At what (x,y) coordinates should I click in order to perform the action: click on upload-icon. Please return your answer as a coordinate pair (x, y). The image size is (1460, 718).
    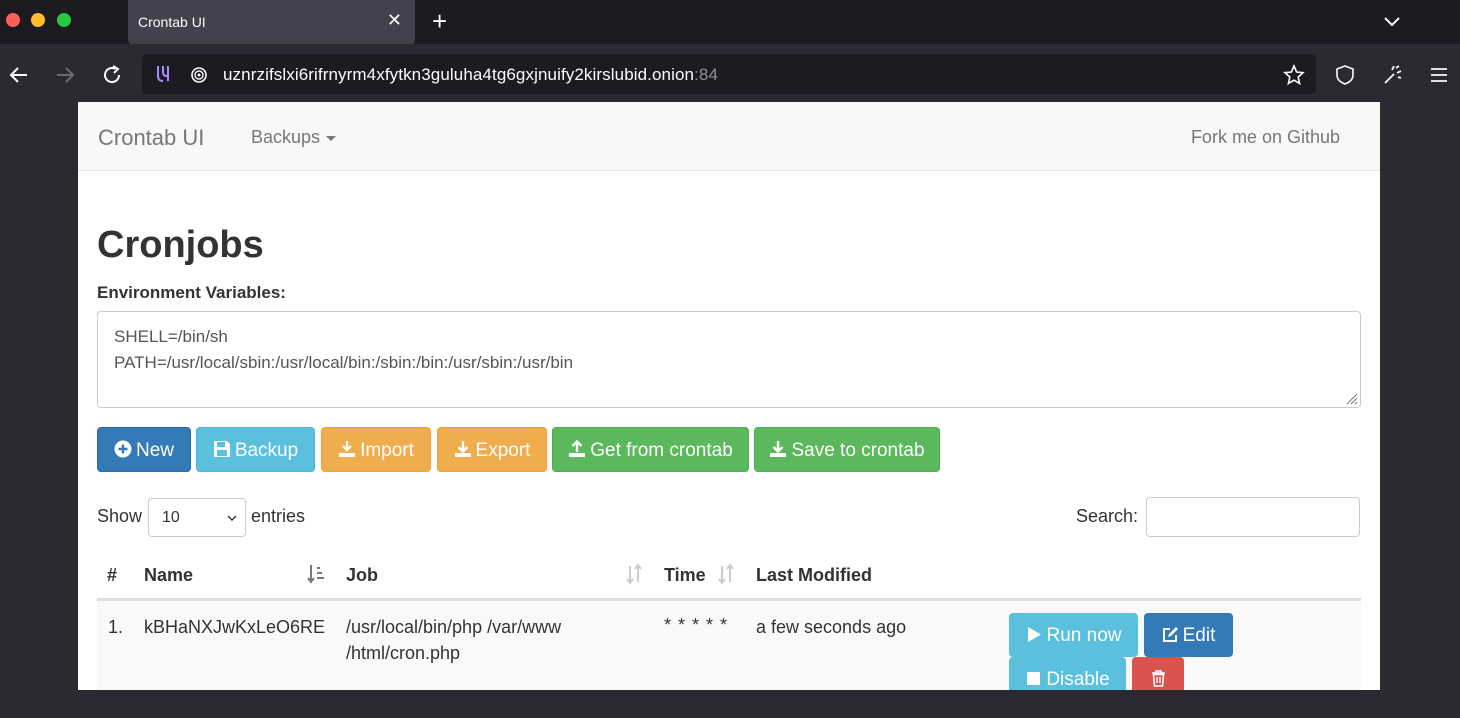
    Looking at the image, I should click on (577, 448).